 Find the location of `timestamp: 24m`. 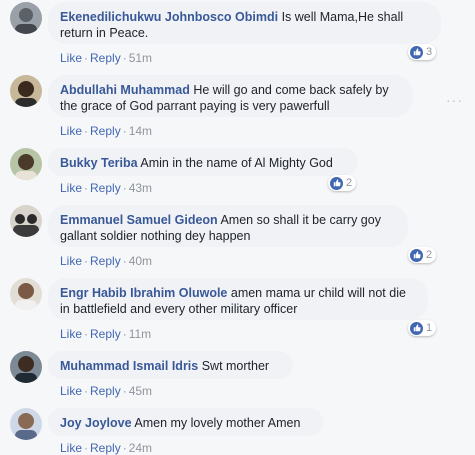

timestamp: 24m is located at coordinates (140, 448).